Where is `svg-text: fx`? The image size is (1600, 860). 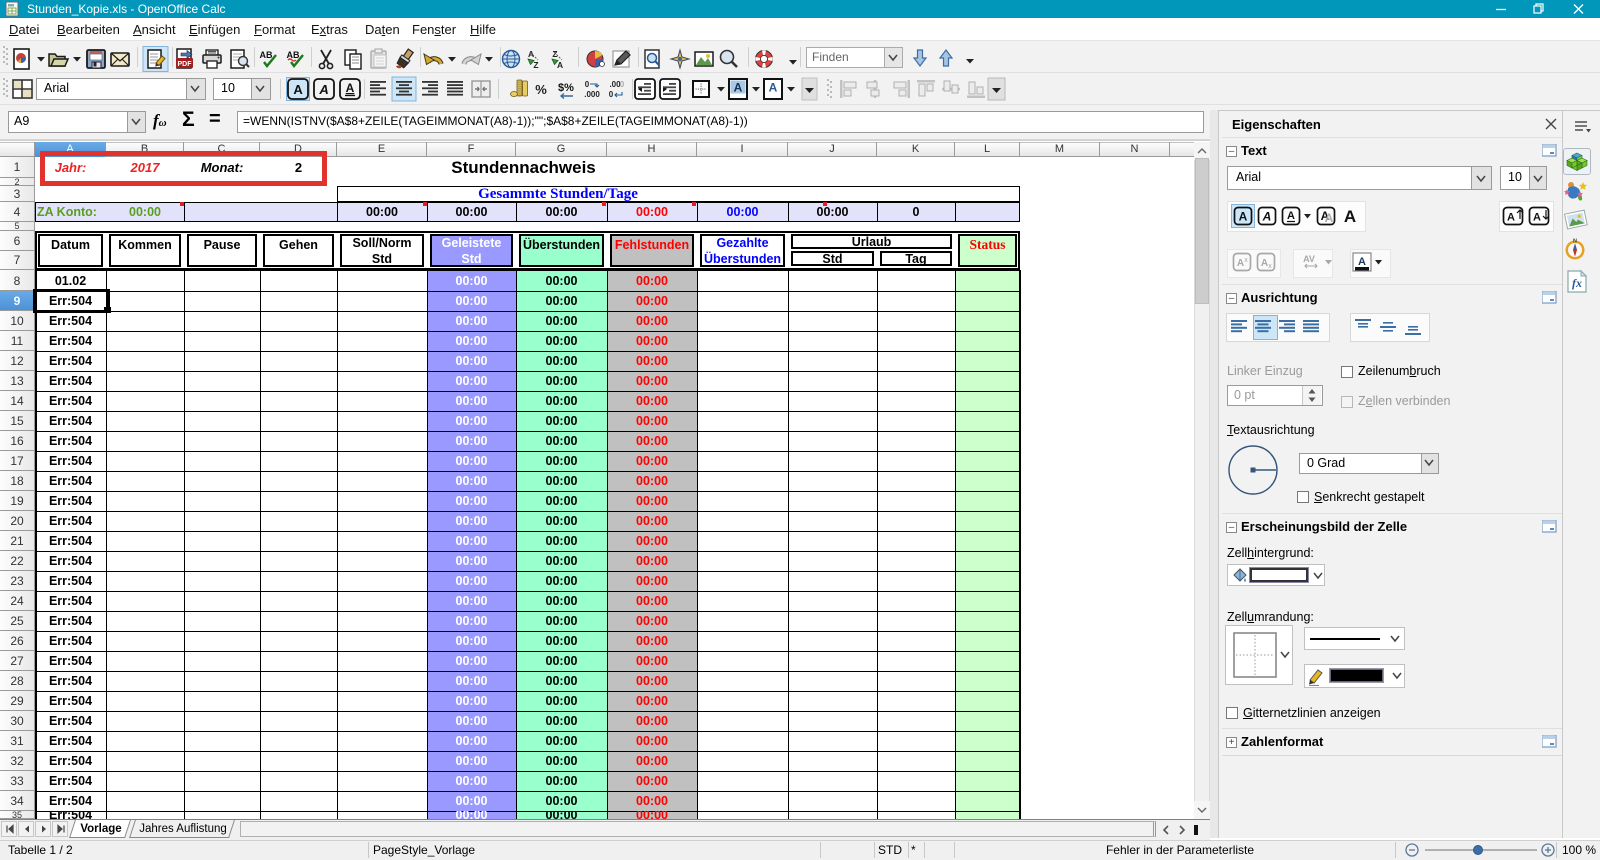
svg-text: fx is located at coordinates (1577, 283).